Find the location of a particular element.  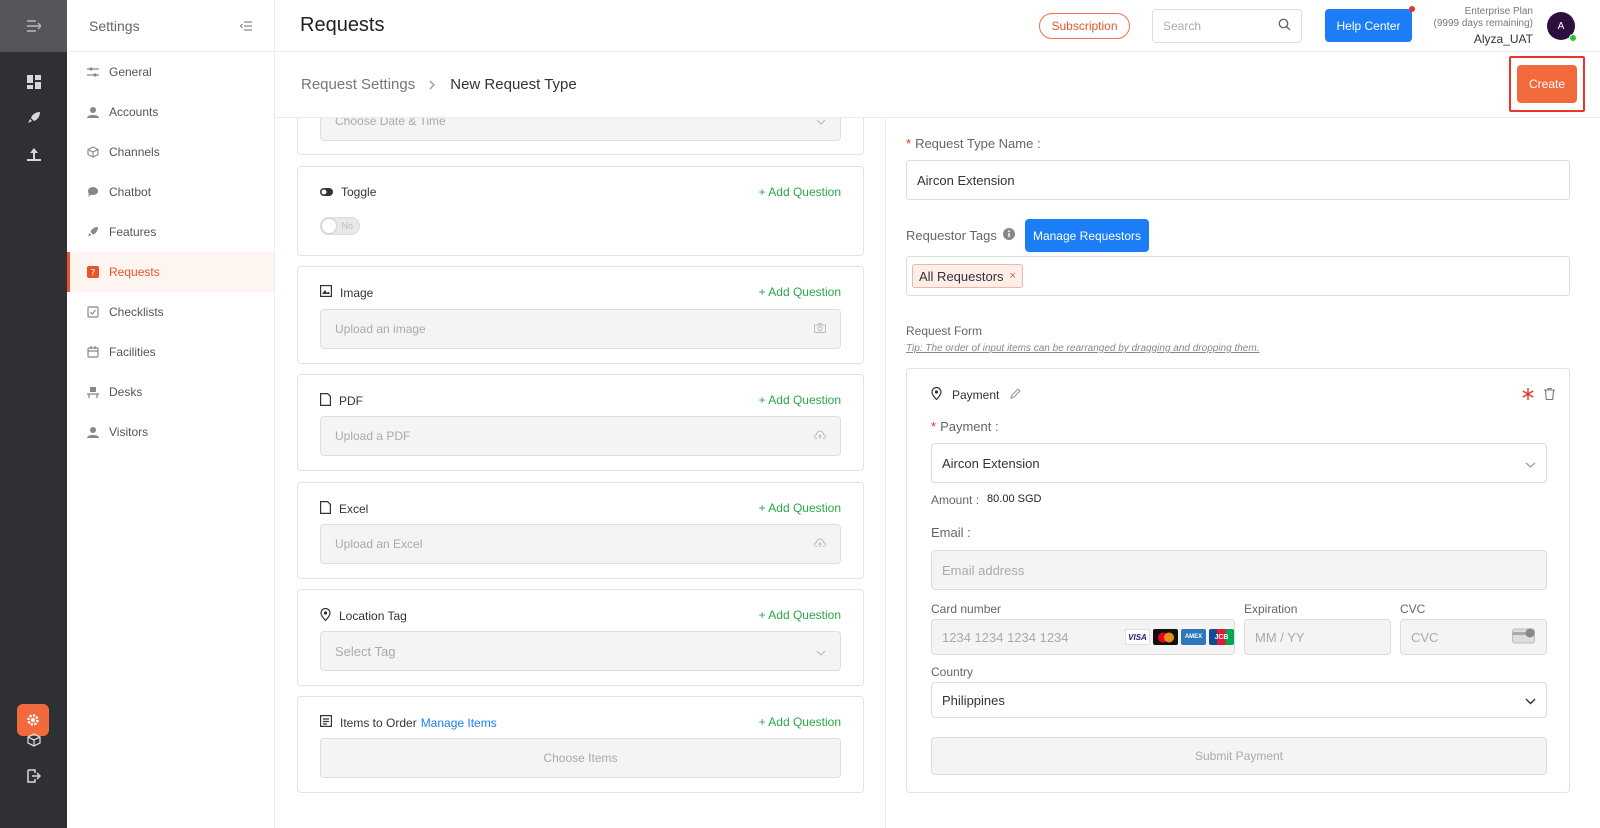

submit-payment-button: Submit Payment is located at coordinates (1239, 756).